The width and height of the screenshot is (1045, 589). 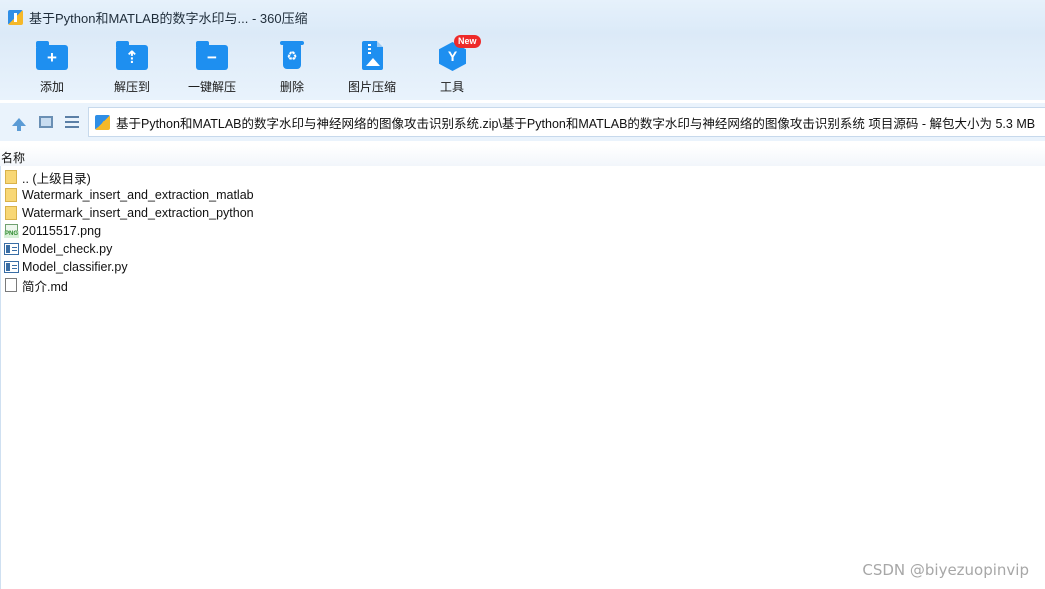 What do you see at coordinates (451, 87) in the screenshot?
I see `tools-label: 工具` at bounding box center [451, 87].